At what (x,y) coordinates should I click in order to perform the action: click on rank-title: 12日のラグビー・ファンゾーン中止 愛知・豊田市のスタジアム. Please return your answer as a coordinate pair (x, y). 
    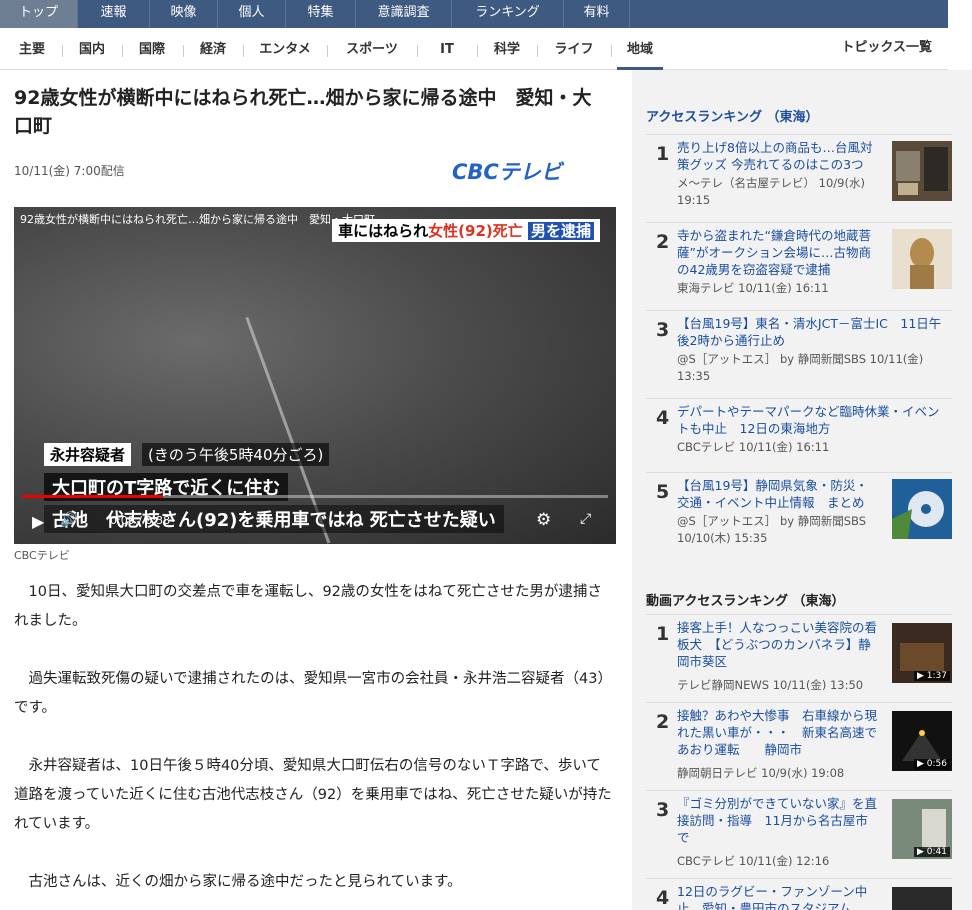
    Looking at the image, I should click on (778, 896).